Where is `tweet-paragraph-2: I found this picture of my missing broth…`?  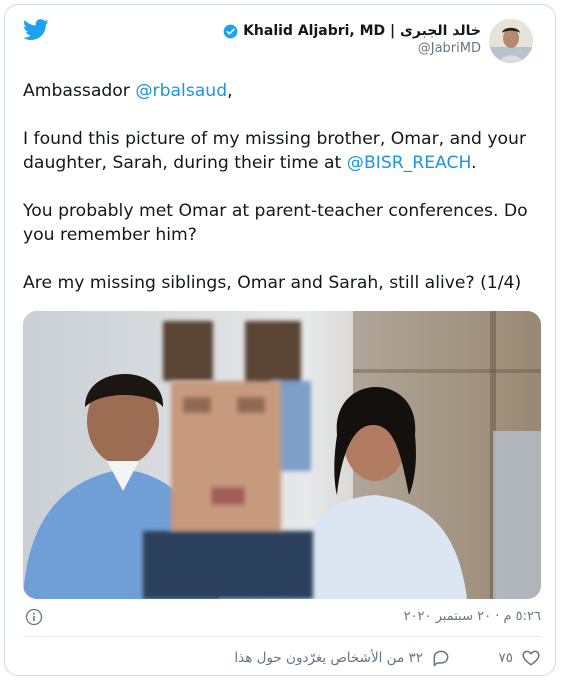 tweet-paragraph-2: I found this picture of my missing broth… is located at coordinates (283, 151).